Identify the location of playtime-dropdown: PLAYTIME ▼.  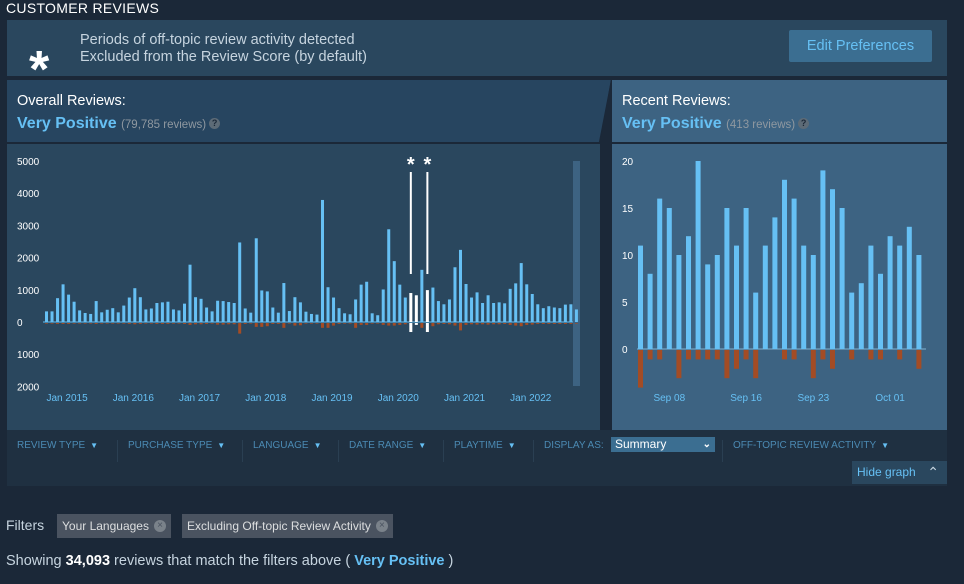
(484, 451).